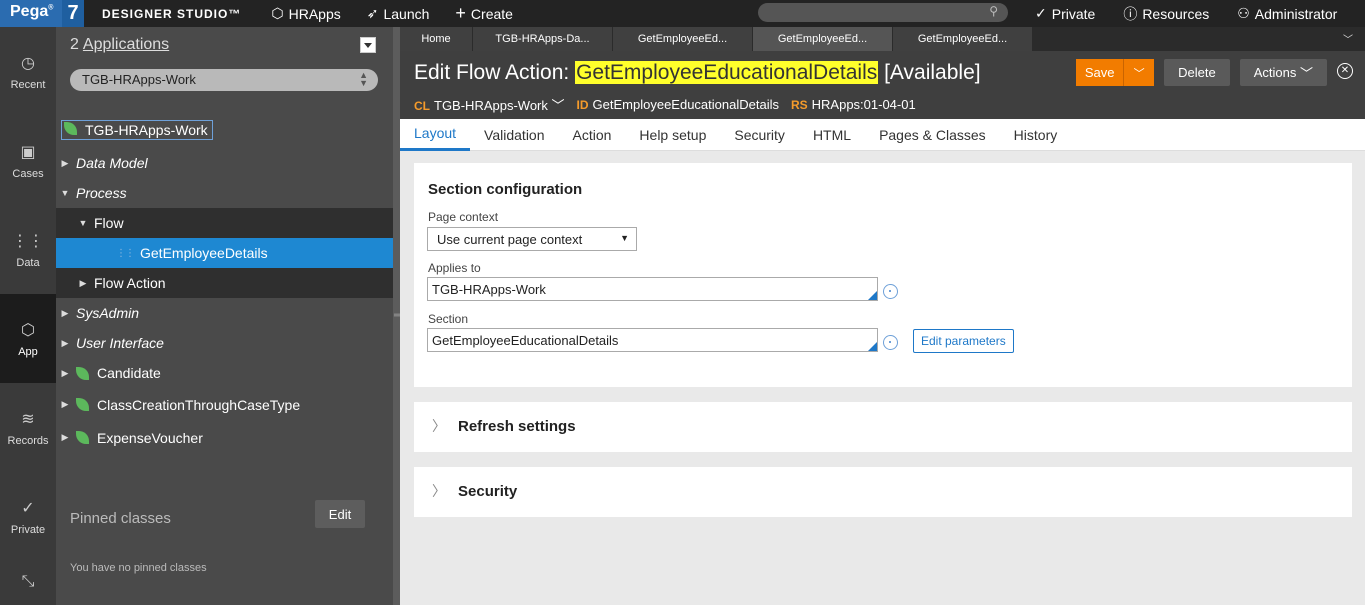  I want to click on rail-records: ≋ Records, so click(28, 427).